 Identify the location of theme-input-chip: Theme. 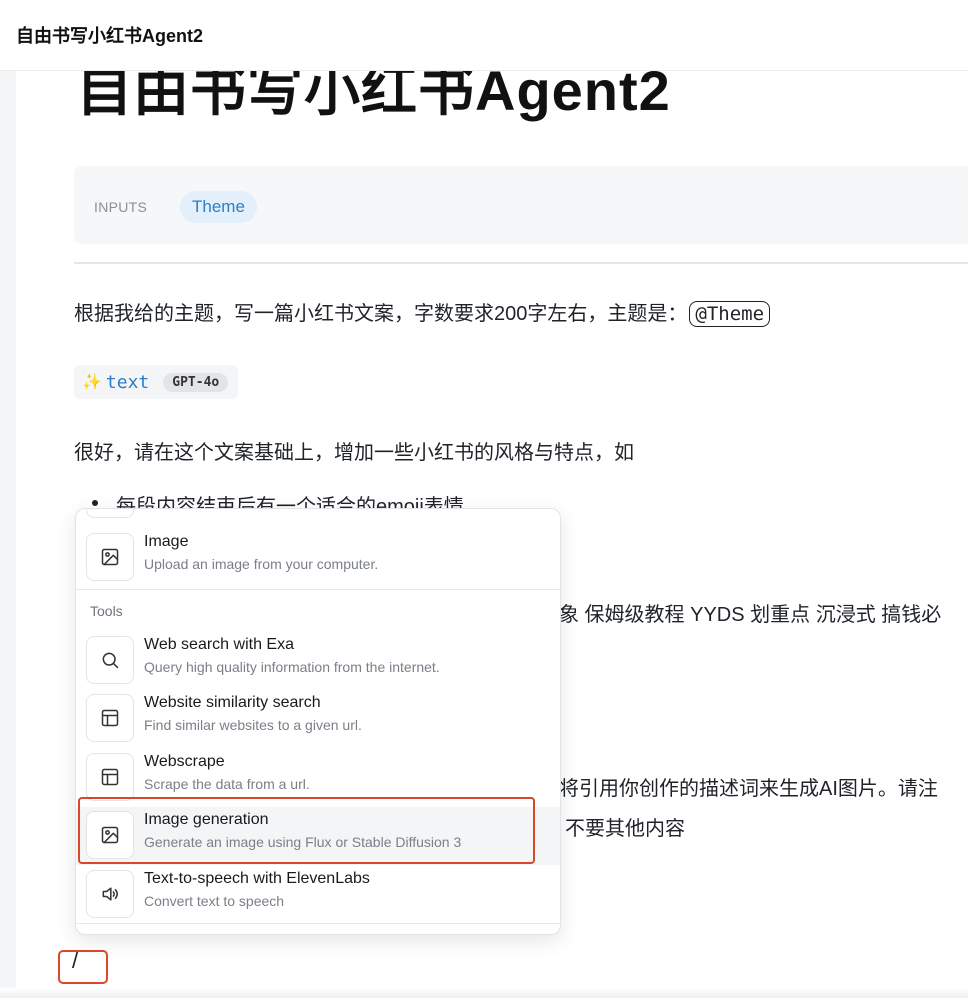
(218, 207).